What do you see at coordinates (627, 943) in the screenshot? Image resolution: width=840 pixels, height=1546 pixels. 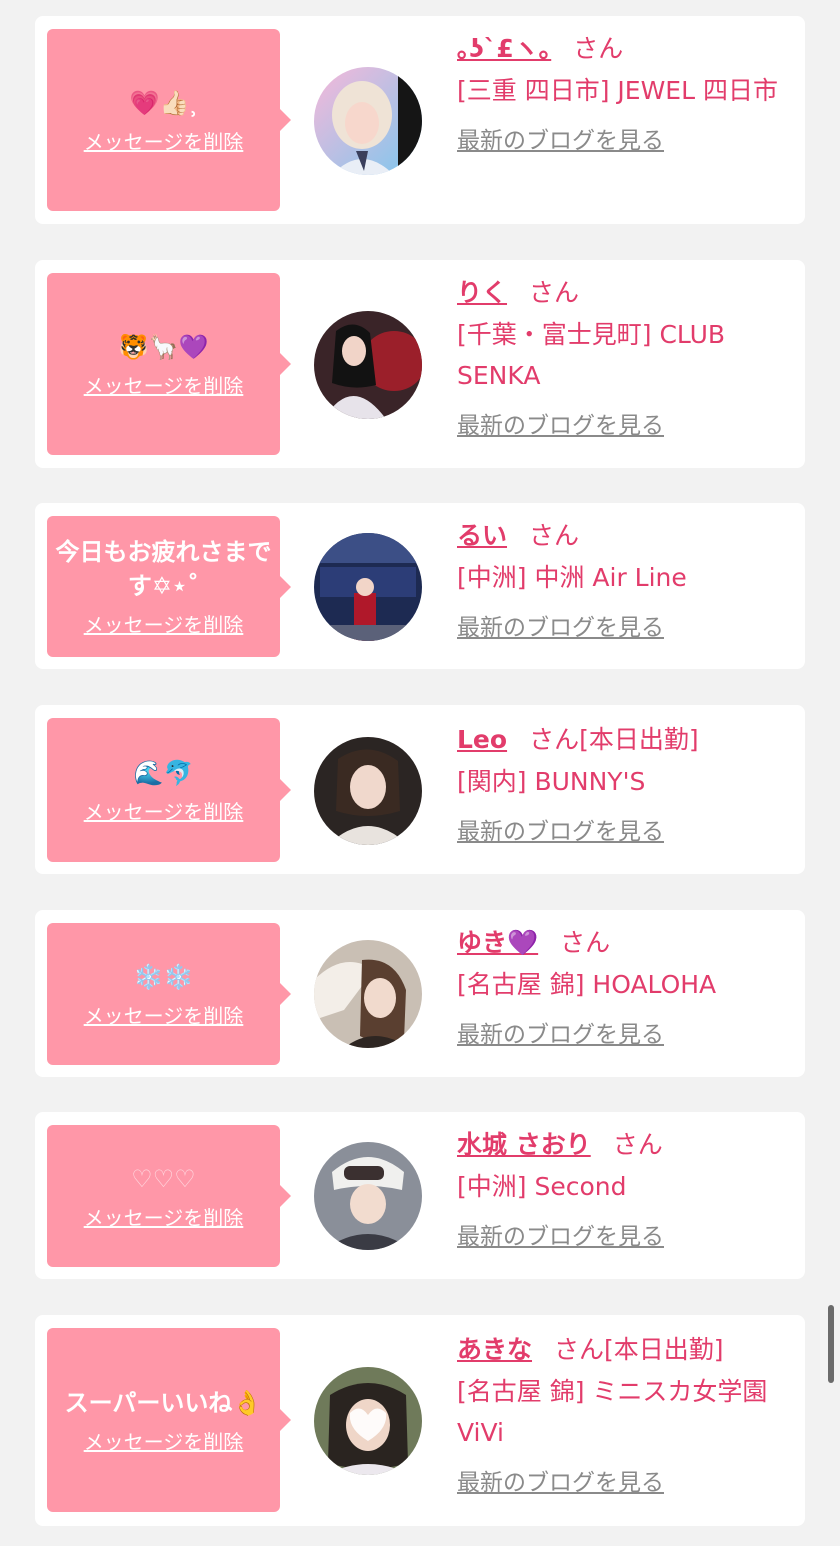 I see `name-row: ゆき💜 さん` at bounding box center [627, 943].